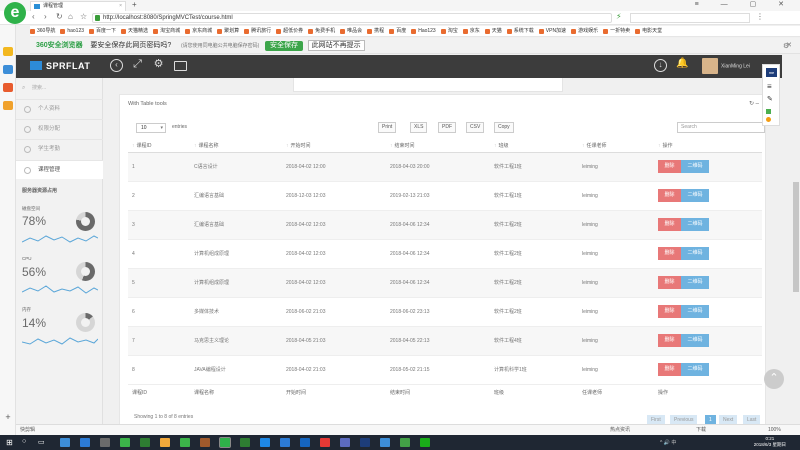 The image size is (800, 450). I want to click on reload-icon: ↻, so click(59, 16).